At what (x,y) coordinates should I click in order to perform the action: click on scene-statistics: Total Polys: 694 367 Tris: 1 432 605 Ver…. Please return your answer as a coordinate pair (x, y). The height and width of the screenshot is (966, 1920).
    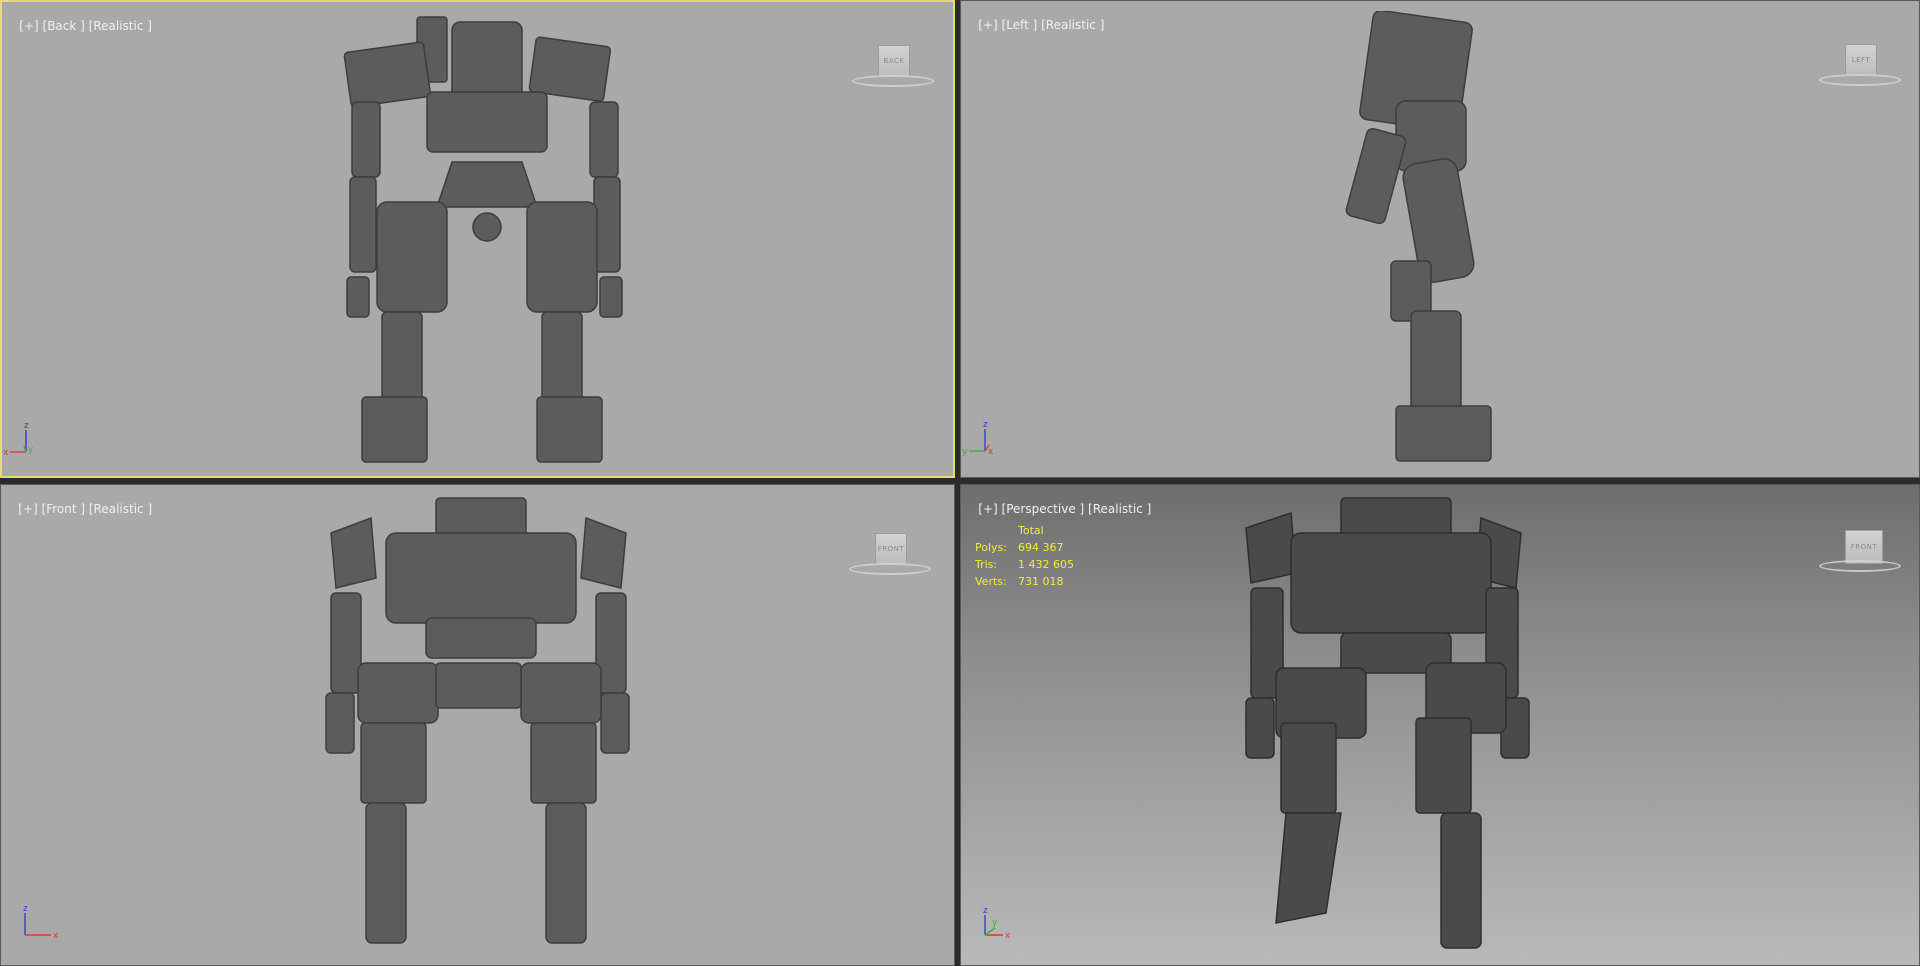
    Looking at the image, I should click on (1024, 556).